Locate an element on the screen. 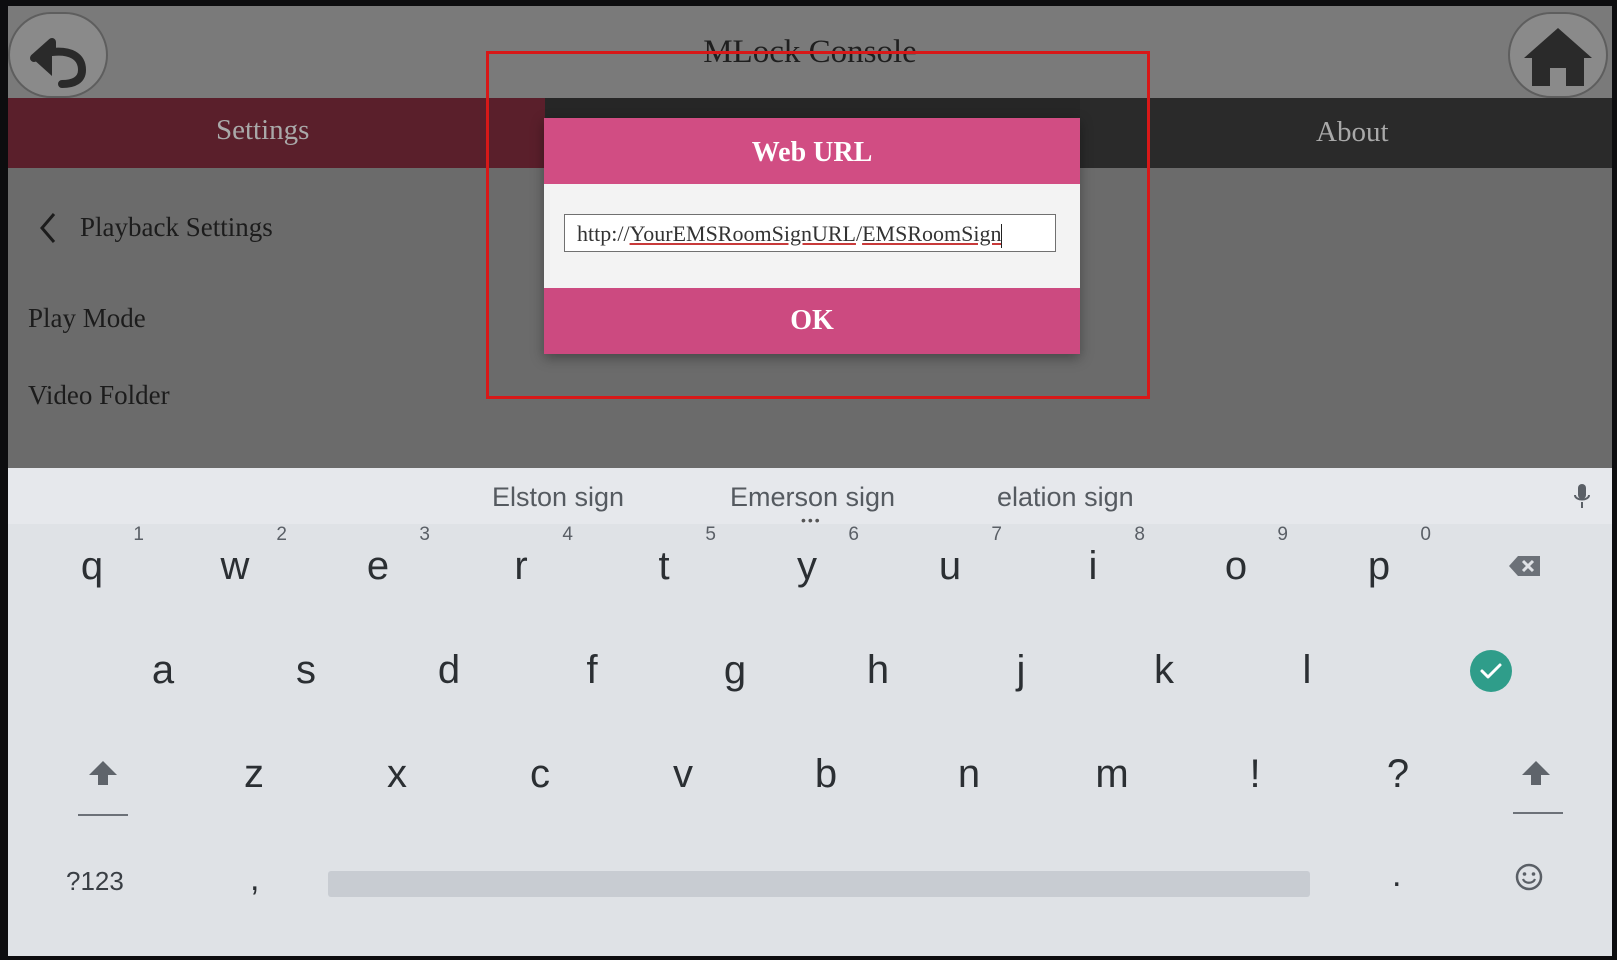  suggestion-3: elation sign is located at coordinates (1065, 497).